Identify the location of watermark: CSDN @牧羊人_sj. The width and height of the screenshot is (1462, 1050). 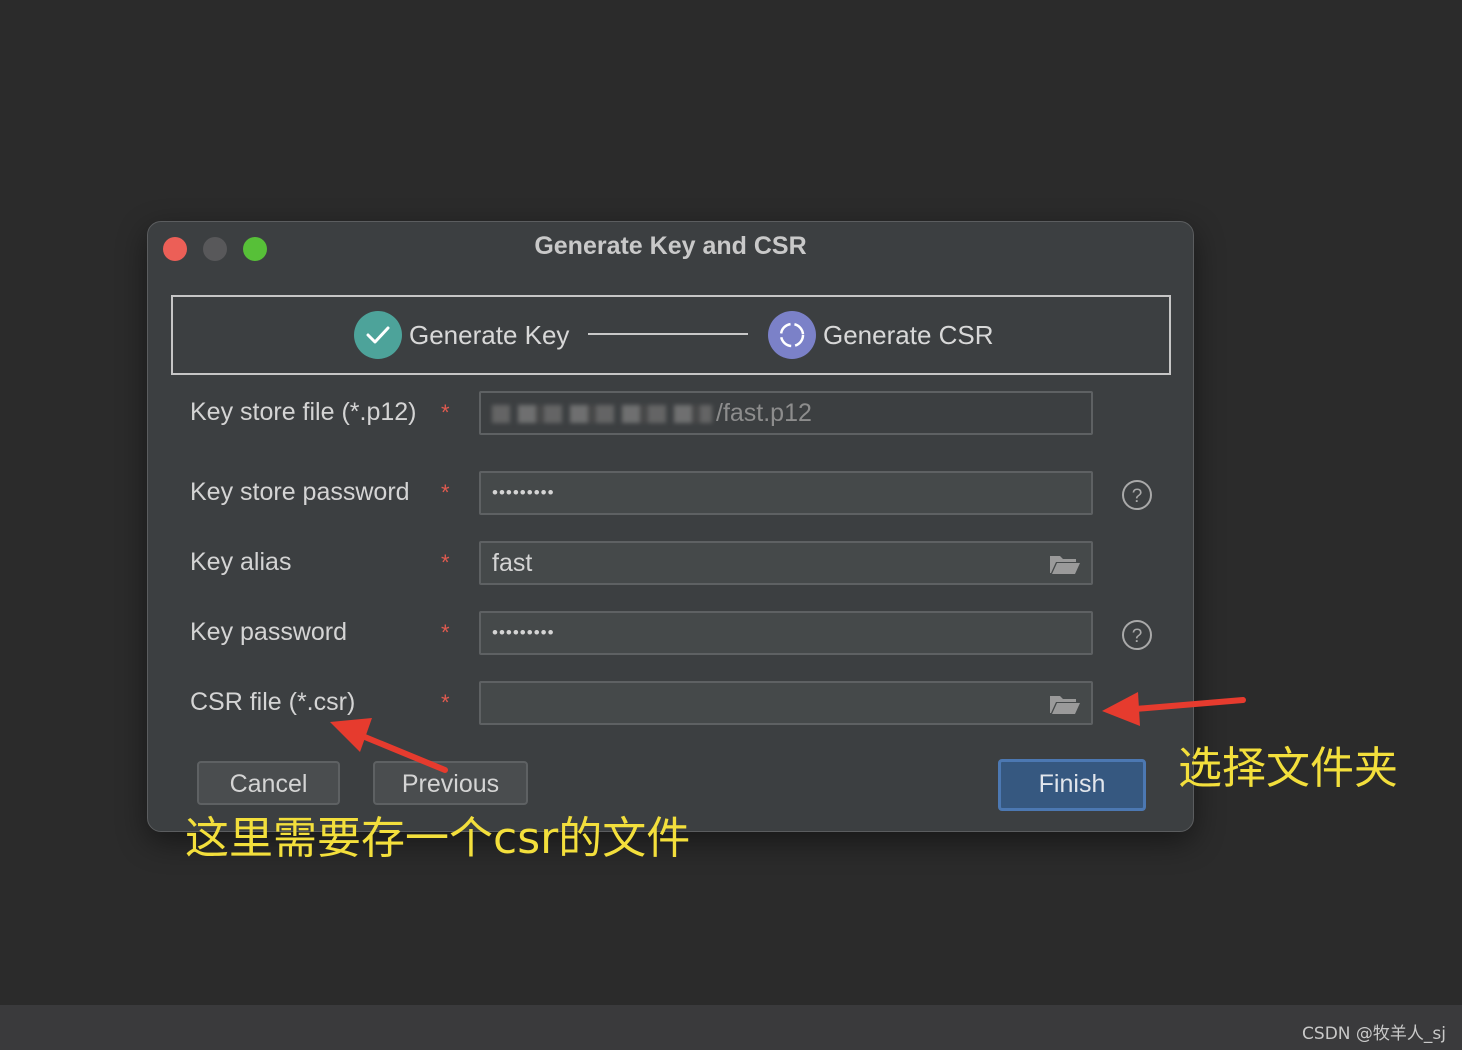
(1374, 1034).